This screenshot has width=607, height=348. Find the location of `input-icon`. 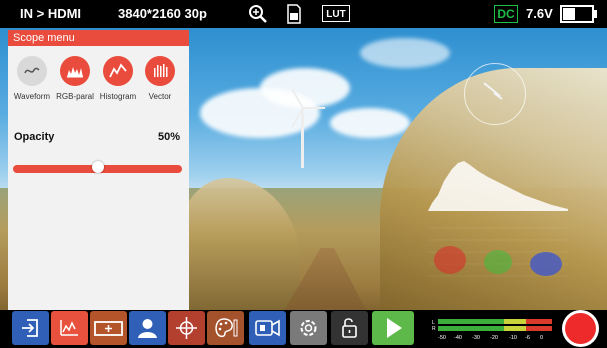

input-icon is located at coordinates (30, 328).